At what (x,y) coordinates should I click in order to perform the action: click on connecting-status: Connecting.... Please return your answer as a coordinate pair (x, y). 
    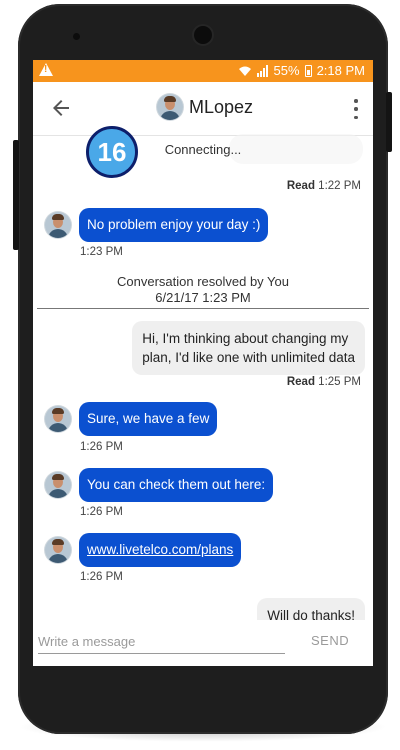
    Looking at the image, I should click on (203, 149).